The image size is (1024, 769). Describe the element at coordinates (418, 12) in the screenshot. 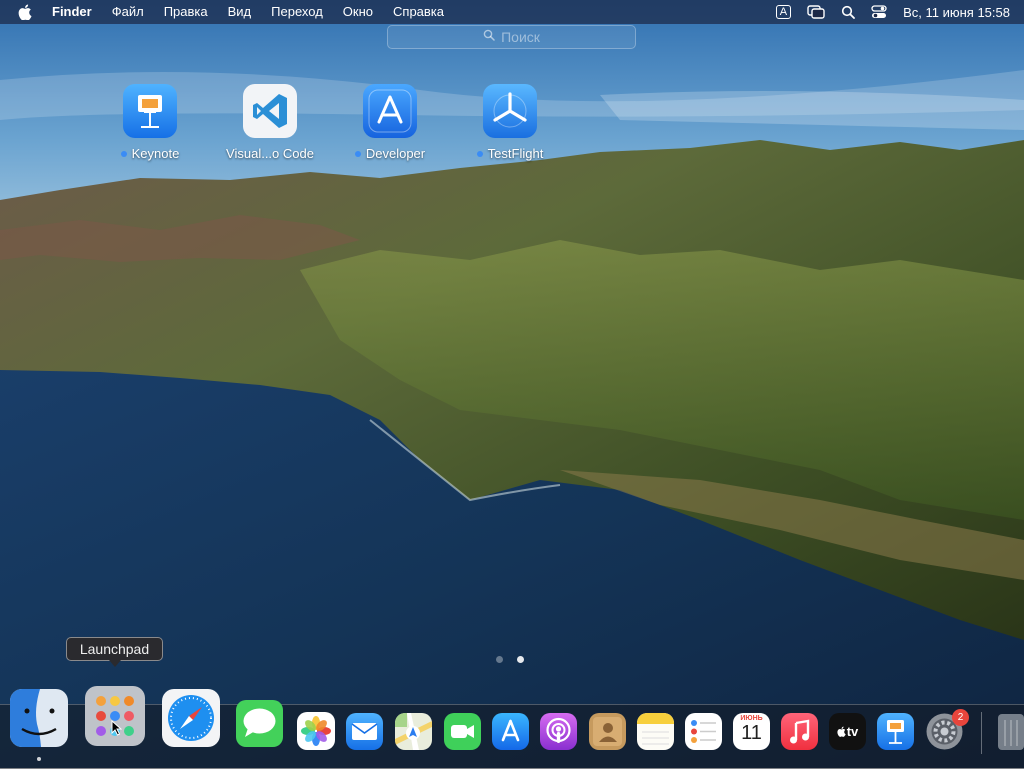

I see `menu-help: Справка` at that location.